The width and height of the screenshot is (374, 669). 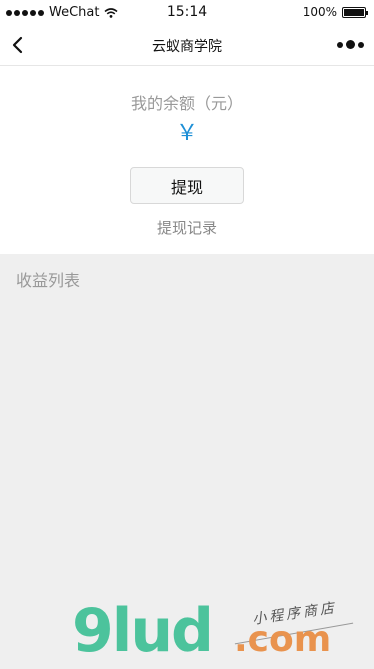 I want to click on status-bar: WeChat 15:14 100%, so click(x=187, y=13).